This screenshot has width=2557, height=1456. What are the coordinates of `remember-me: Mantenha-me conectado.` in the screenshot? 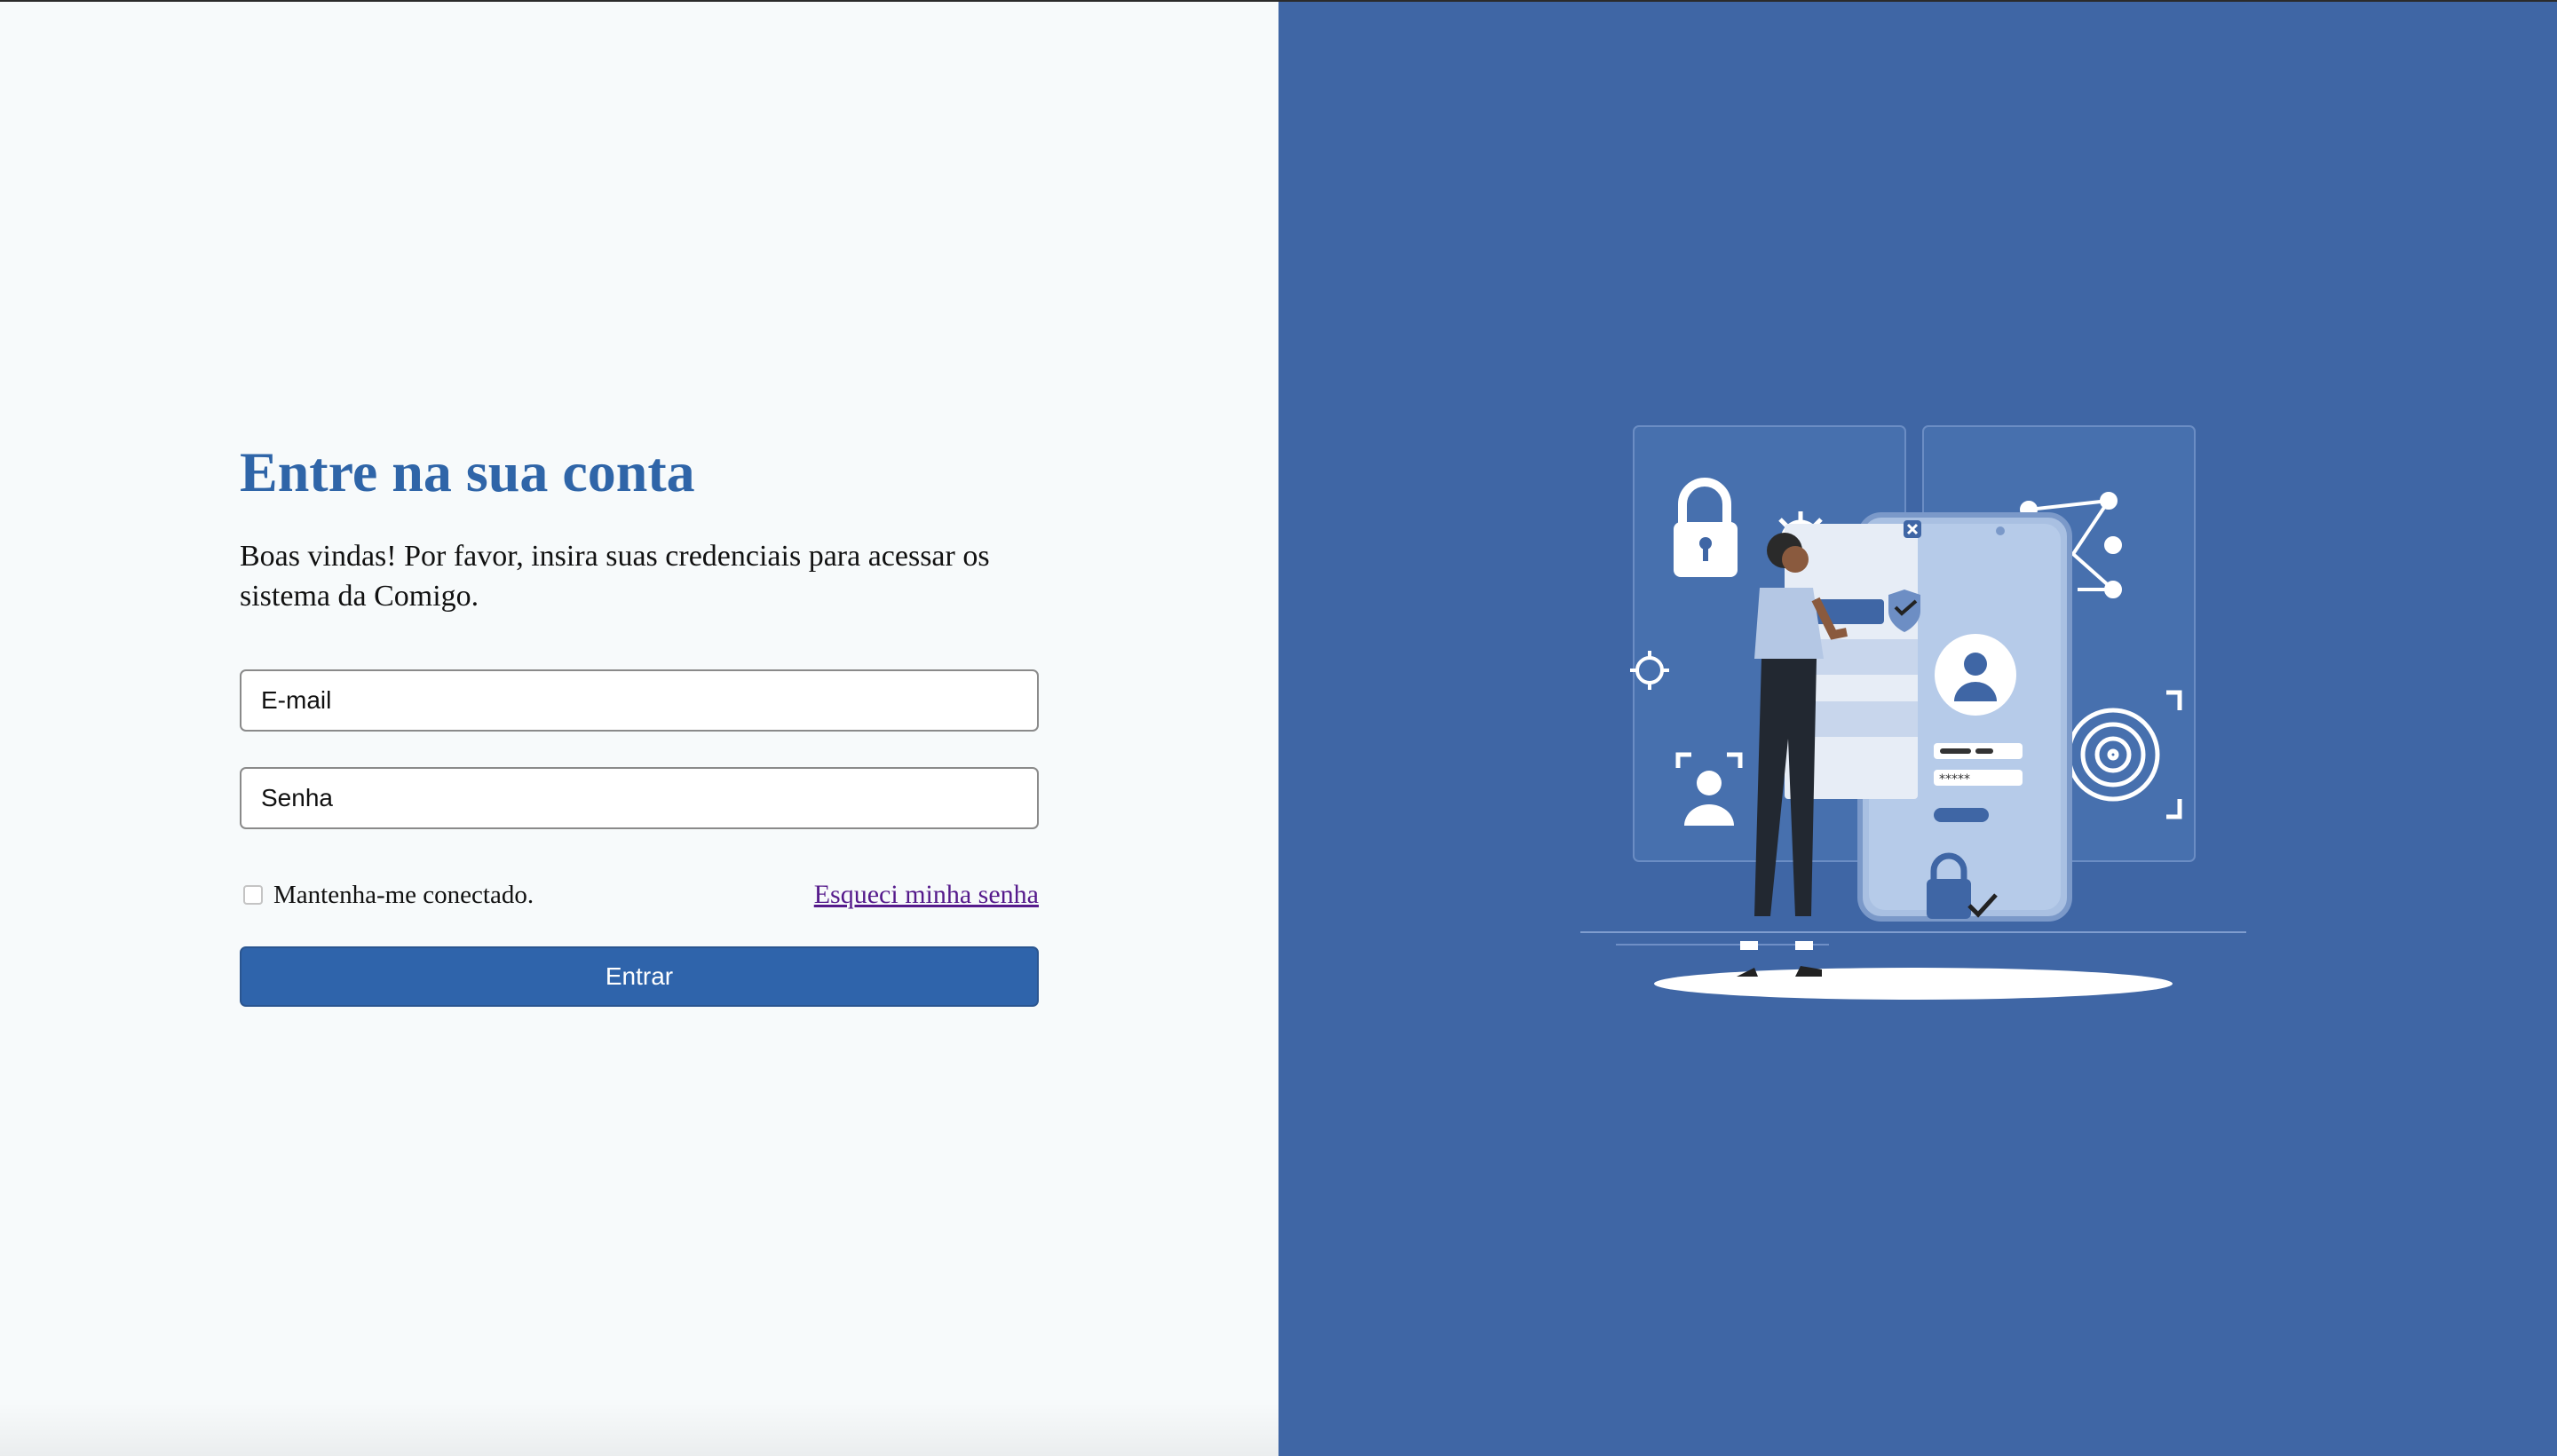 It's located at (387, 895).